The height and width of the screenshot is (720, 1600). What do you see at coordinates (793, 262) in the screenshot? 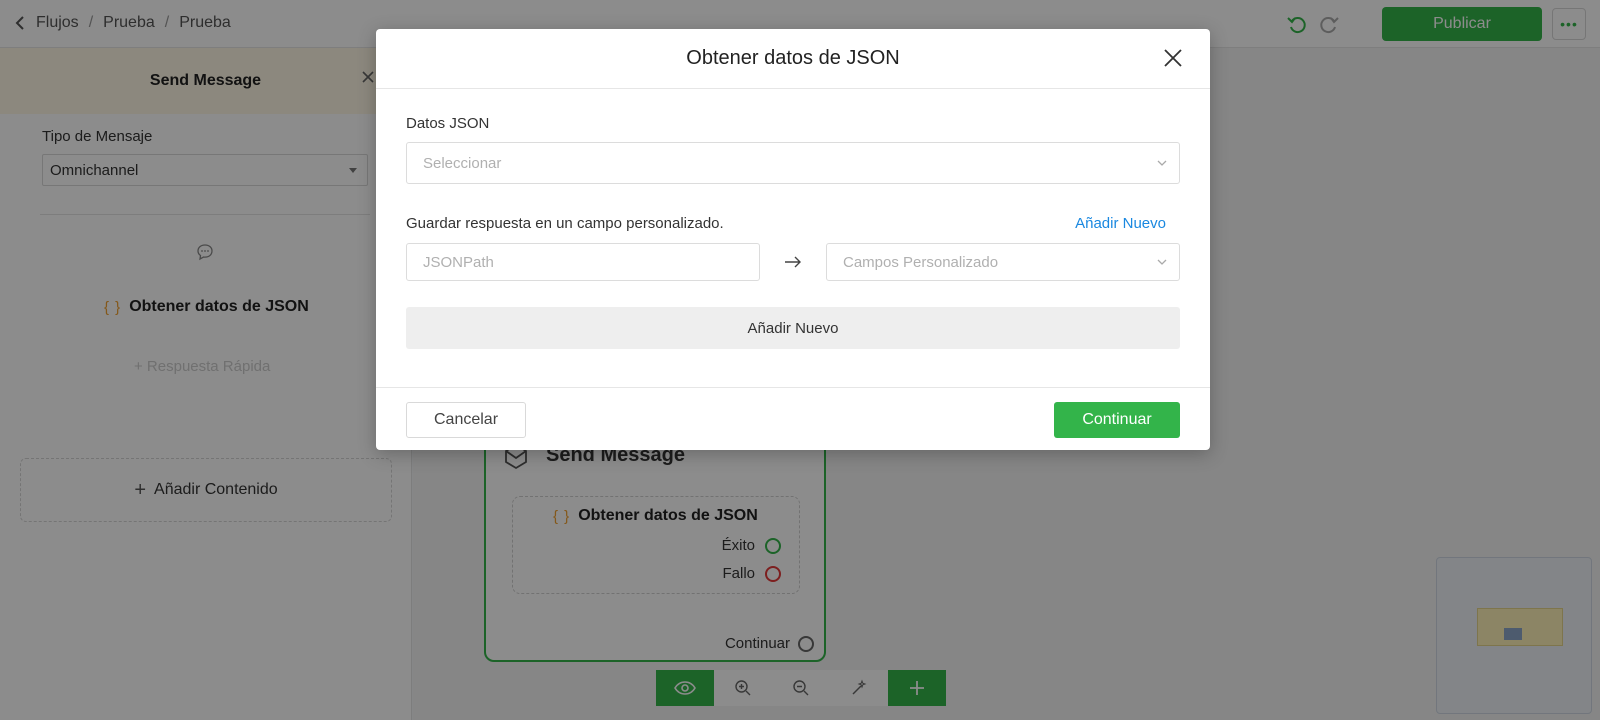
I see `arrow-right-icon` at bounding box center [793, 262].